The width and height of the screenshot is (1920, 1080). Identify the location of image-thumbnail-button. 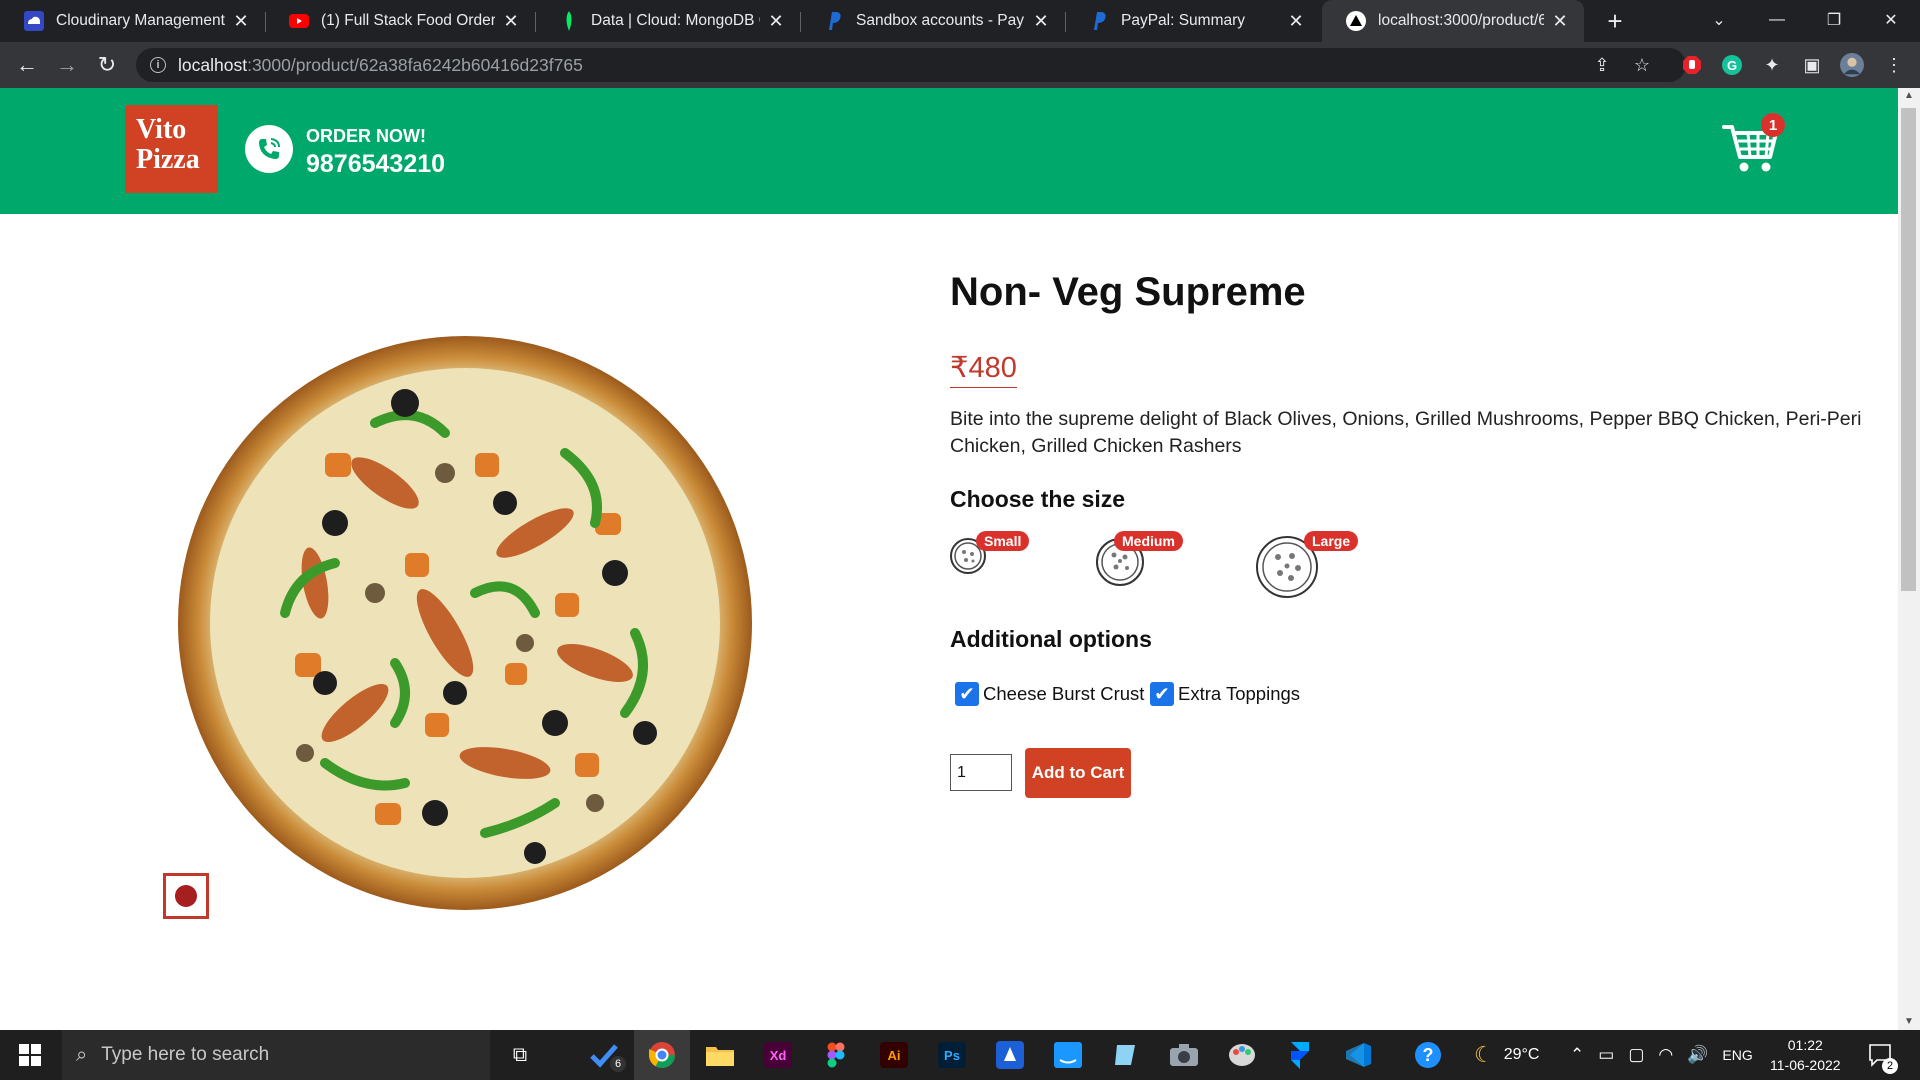
(186, 896).